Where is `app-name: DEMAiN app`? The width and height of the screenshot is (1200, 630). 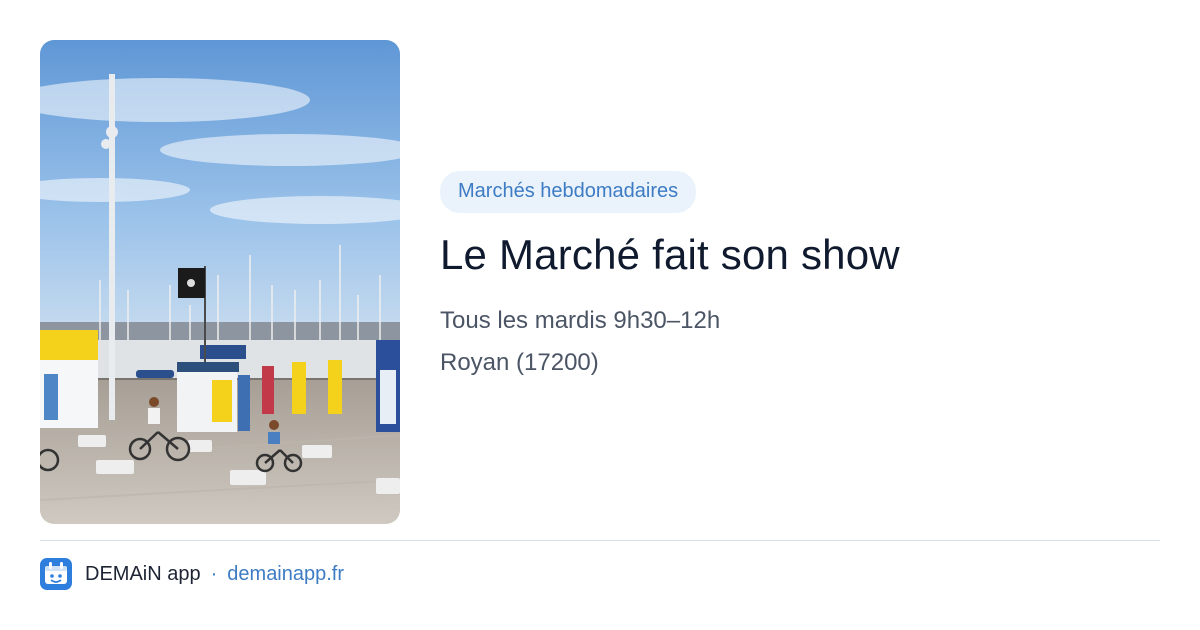
app-name: DEMAiN app is located at coordinates (143, 573).